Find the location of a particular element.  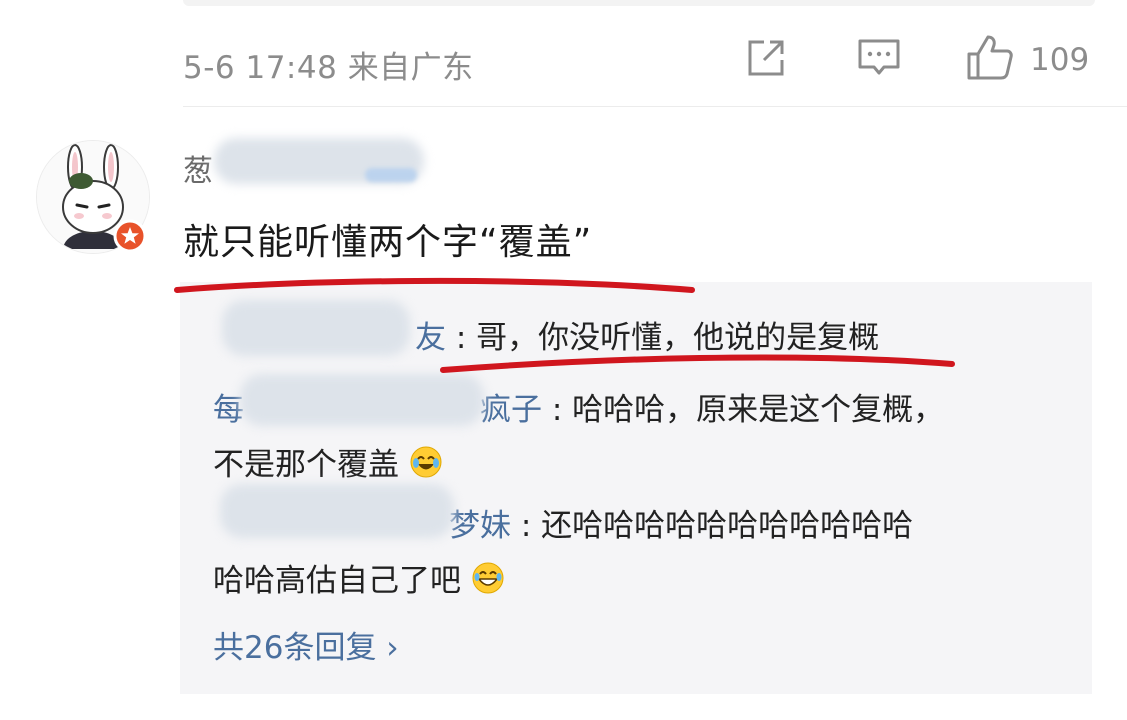

divider is located at coordinates (655, 106).